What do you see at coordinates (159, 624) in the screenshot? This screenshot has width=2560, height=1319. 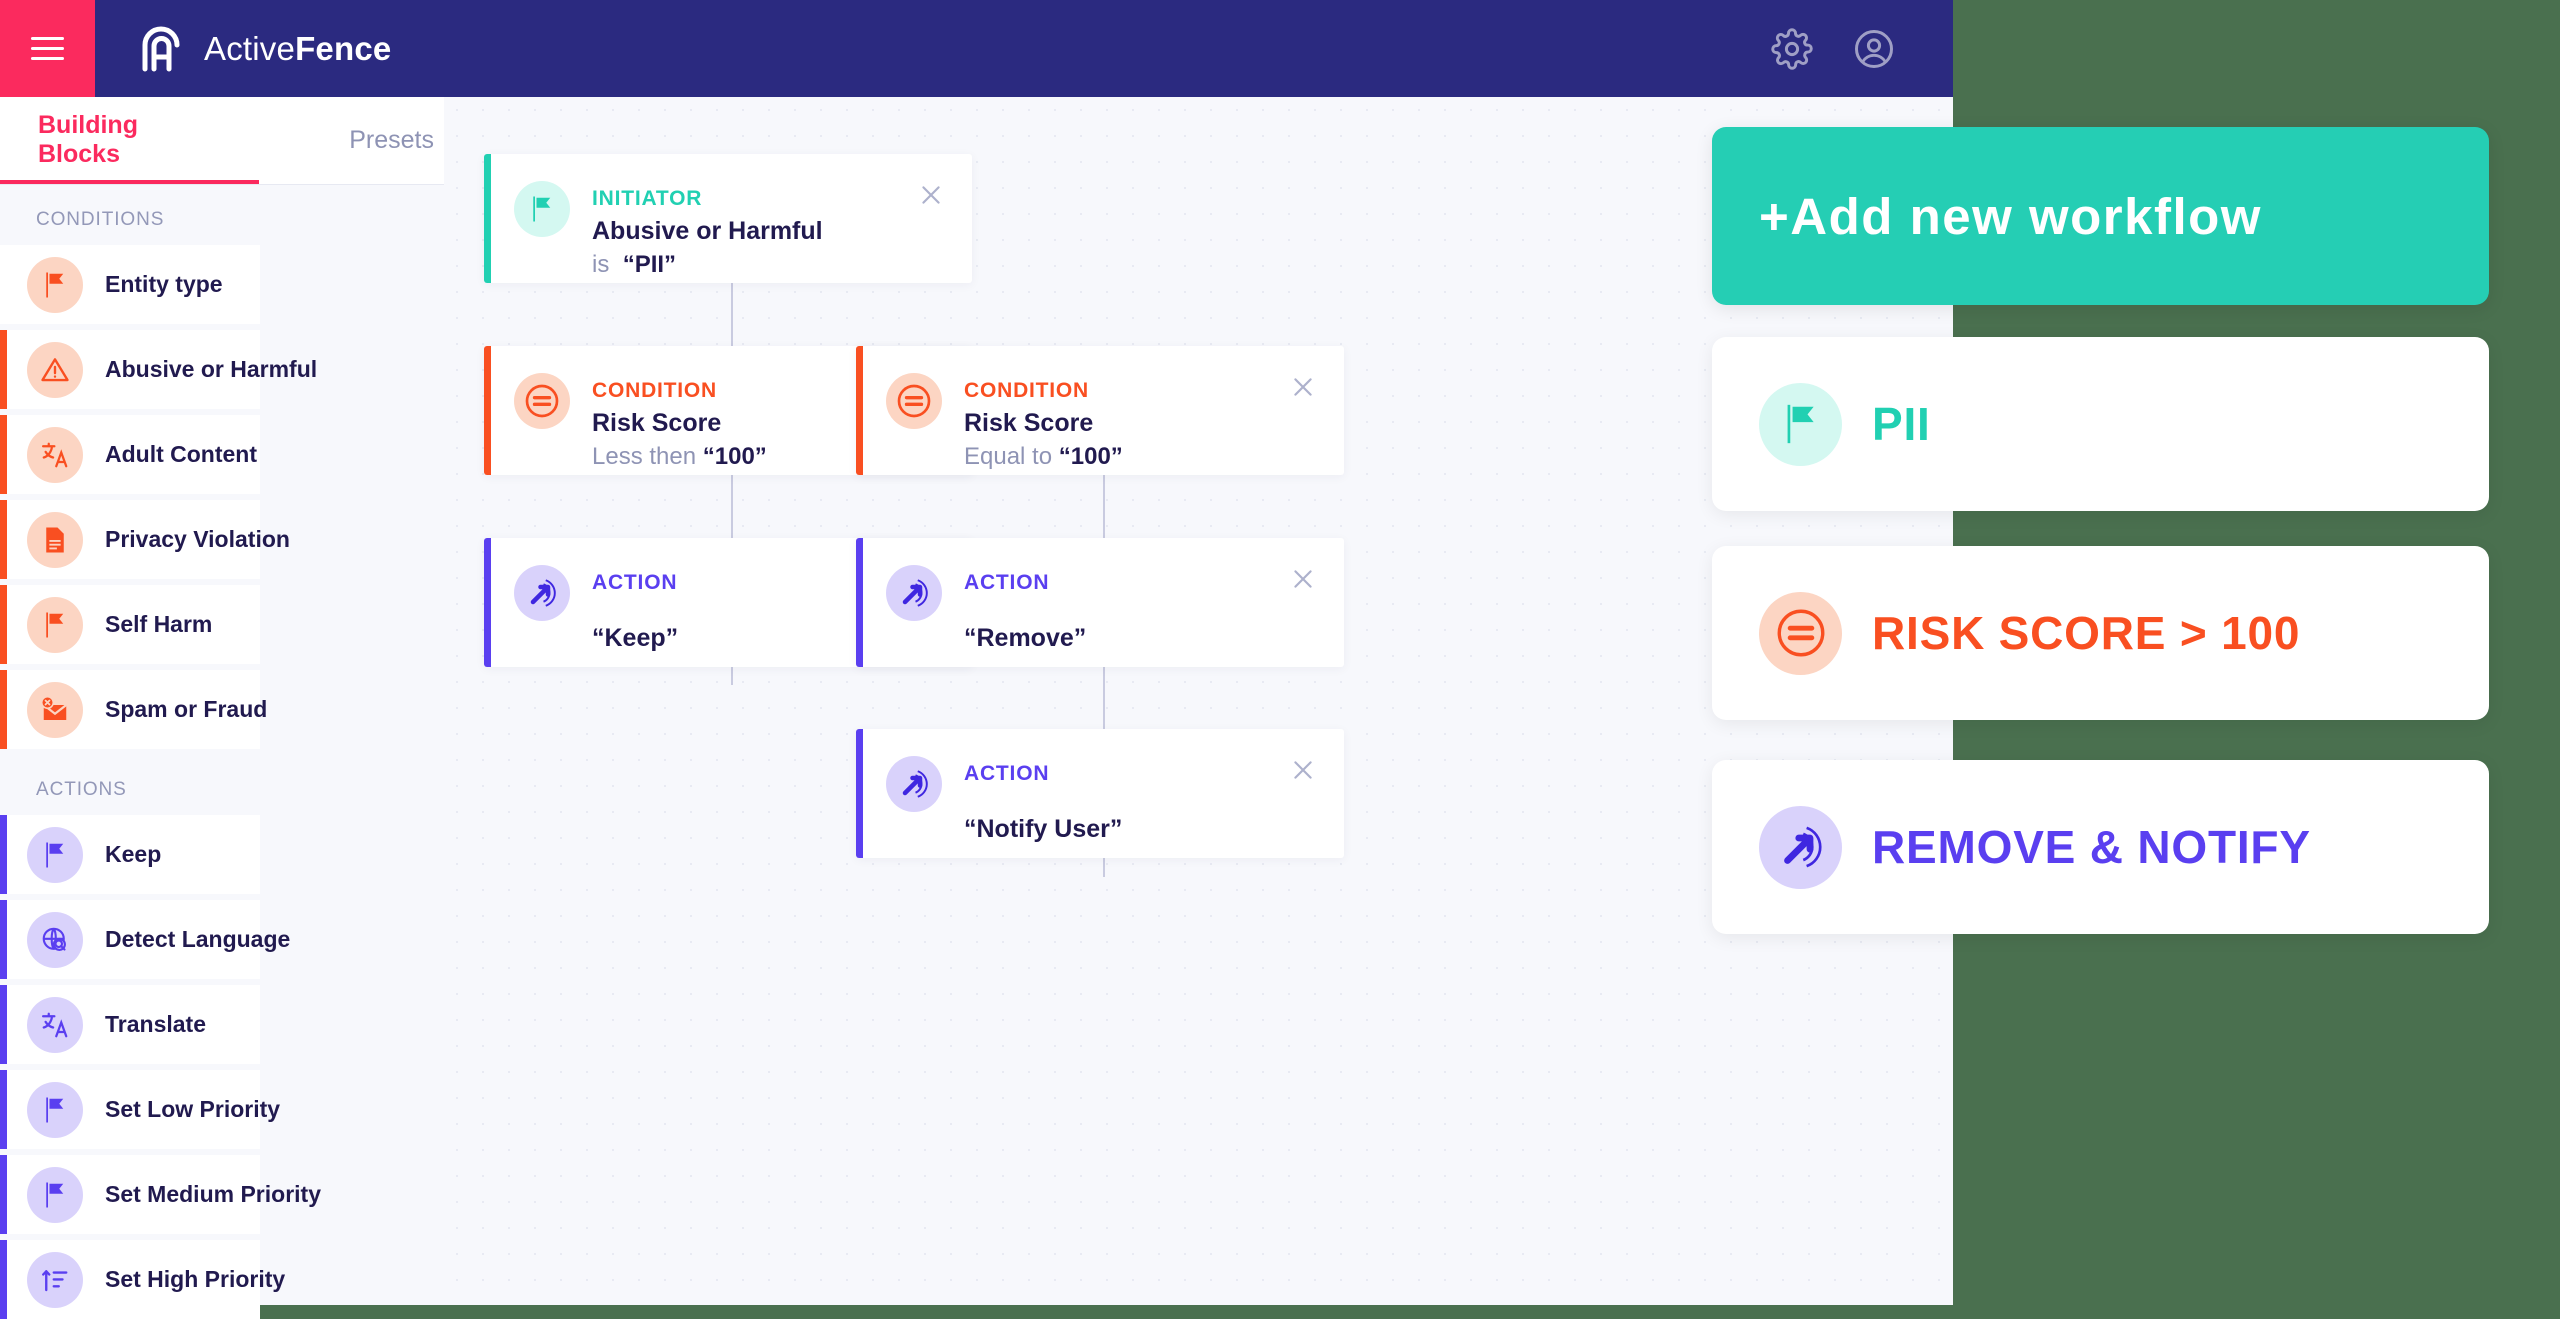 I see `sidebar-item-label: Self Harm` at bounding box center [159, 624].